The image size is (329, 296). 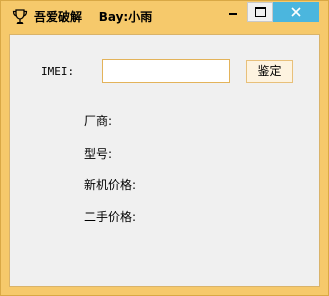 What do you see at coordinates (98, 154) in the screenshot?
I see `model-label: 型号:` at bounding box center [98, 154].